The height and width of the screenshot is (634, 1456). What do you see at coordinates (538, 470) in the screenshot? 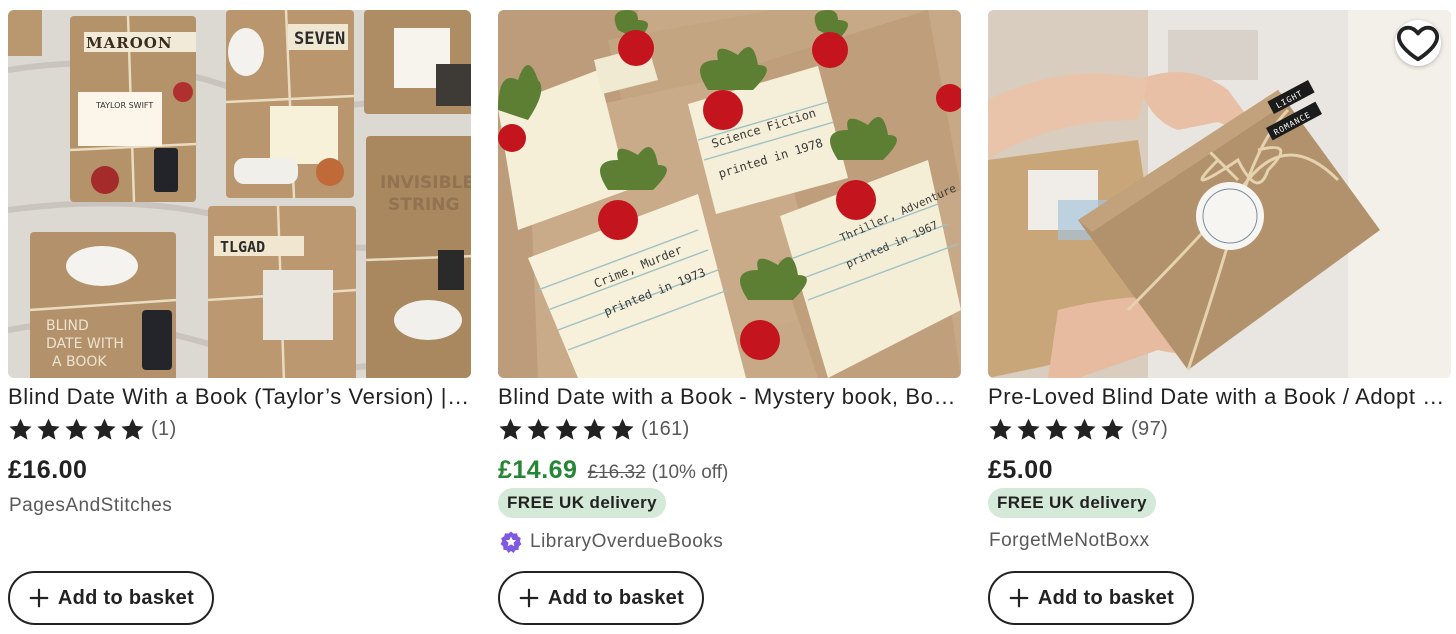
I see `sale-price: £14.69` at bounding box center [538, 470].